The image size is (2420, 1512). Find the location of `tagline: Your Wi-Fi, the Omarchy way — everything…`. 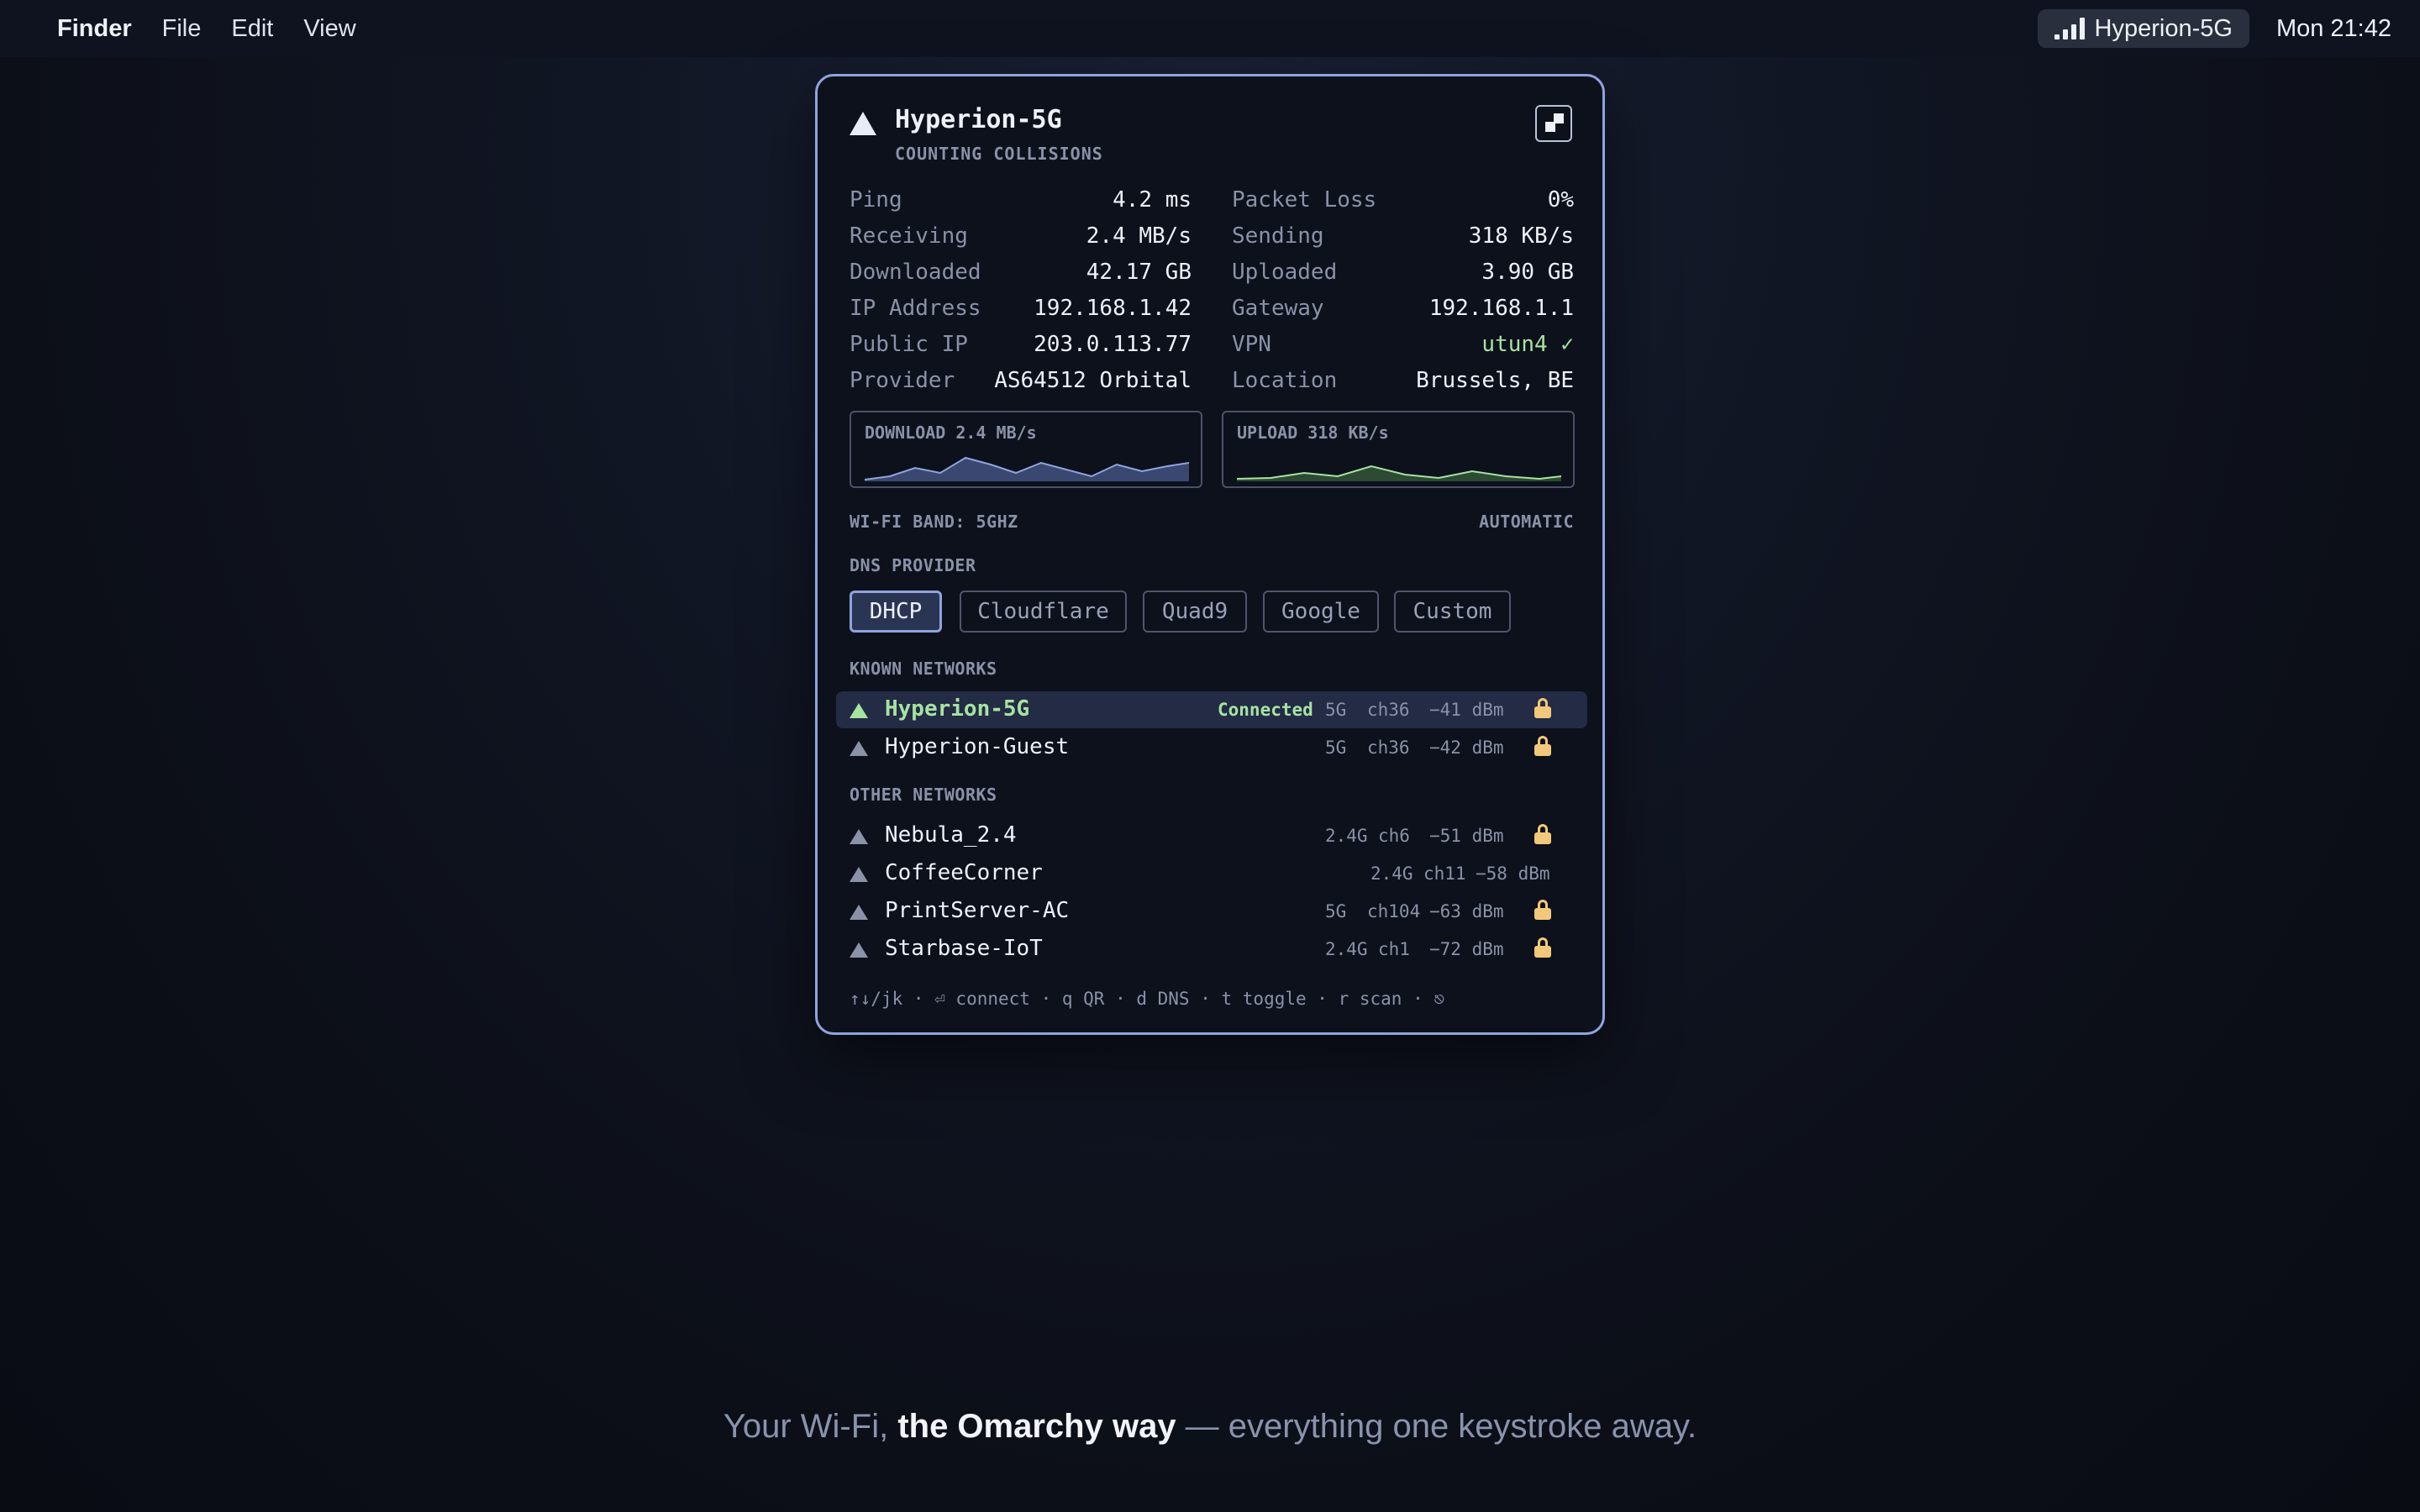

tagline: Your Wi-Fi, the Omarchy way — everything… is located at coordinates (1210, 1427).